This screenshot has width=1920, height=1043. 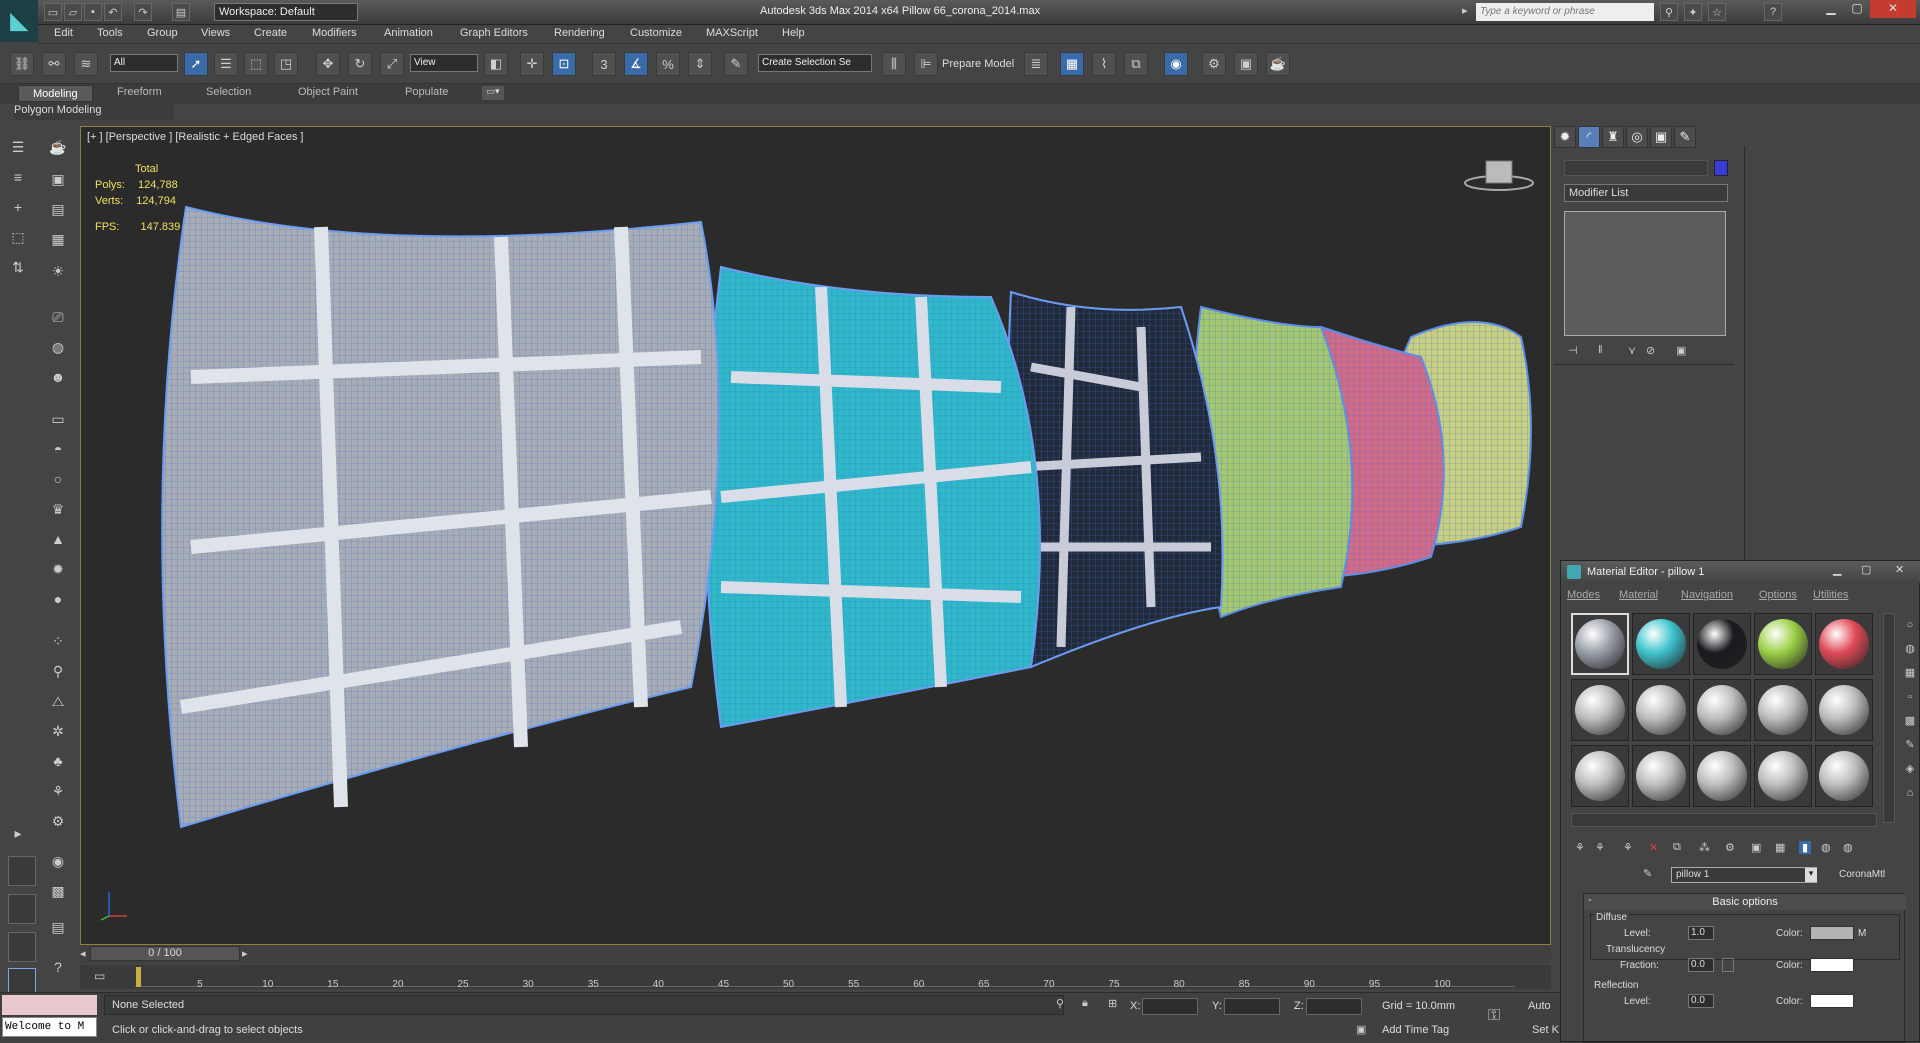 What do you see at coordinates (1701, 1001) in the screenshot?
I see `reflection-level-spinner: 0.0` at bounding box center [1701, 1001].